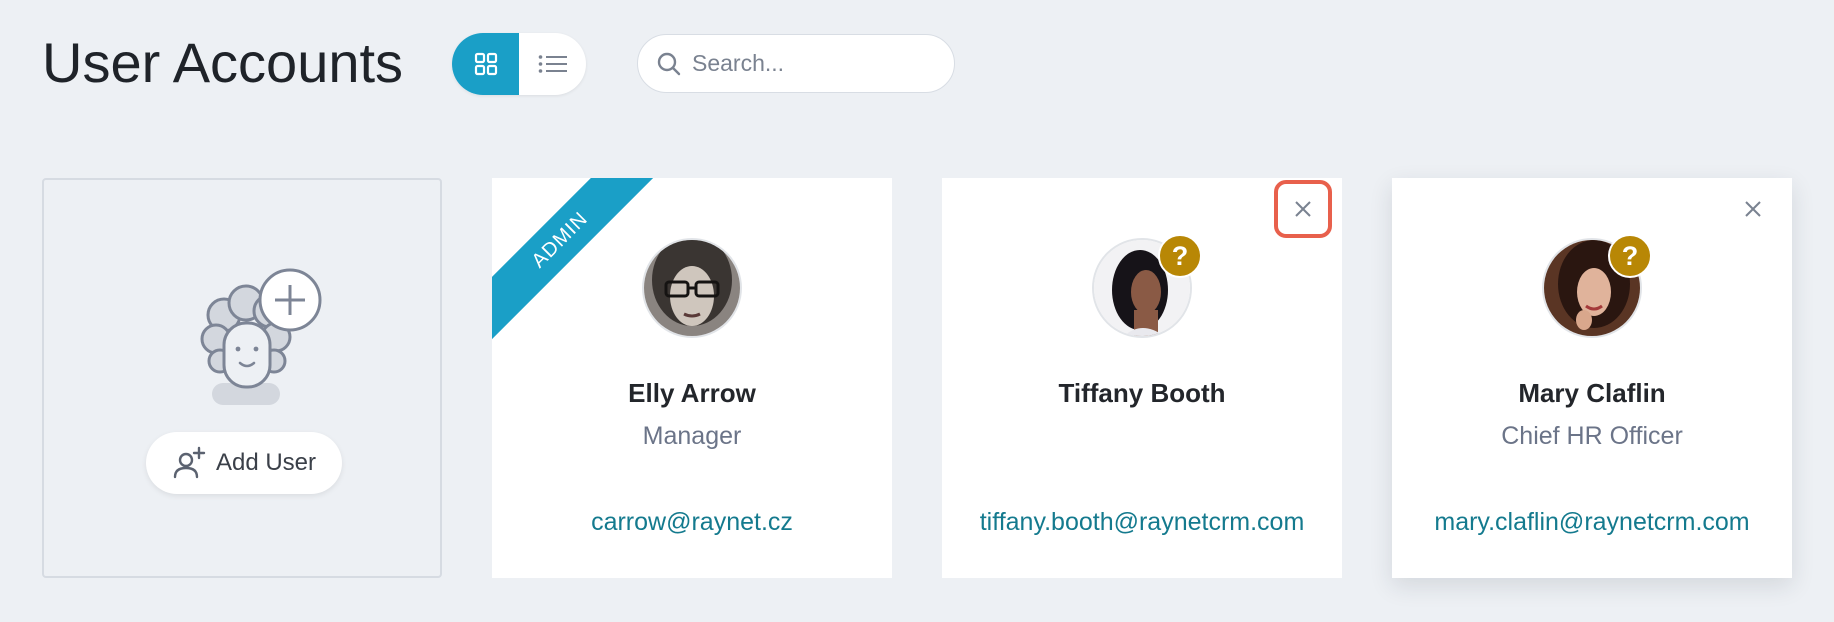  Describe the element at coordinates (1142, 393) in the screenshot. I see `user-name: Tiffany Booth` at that location.